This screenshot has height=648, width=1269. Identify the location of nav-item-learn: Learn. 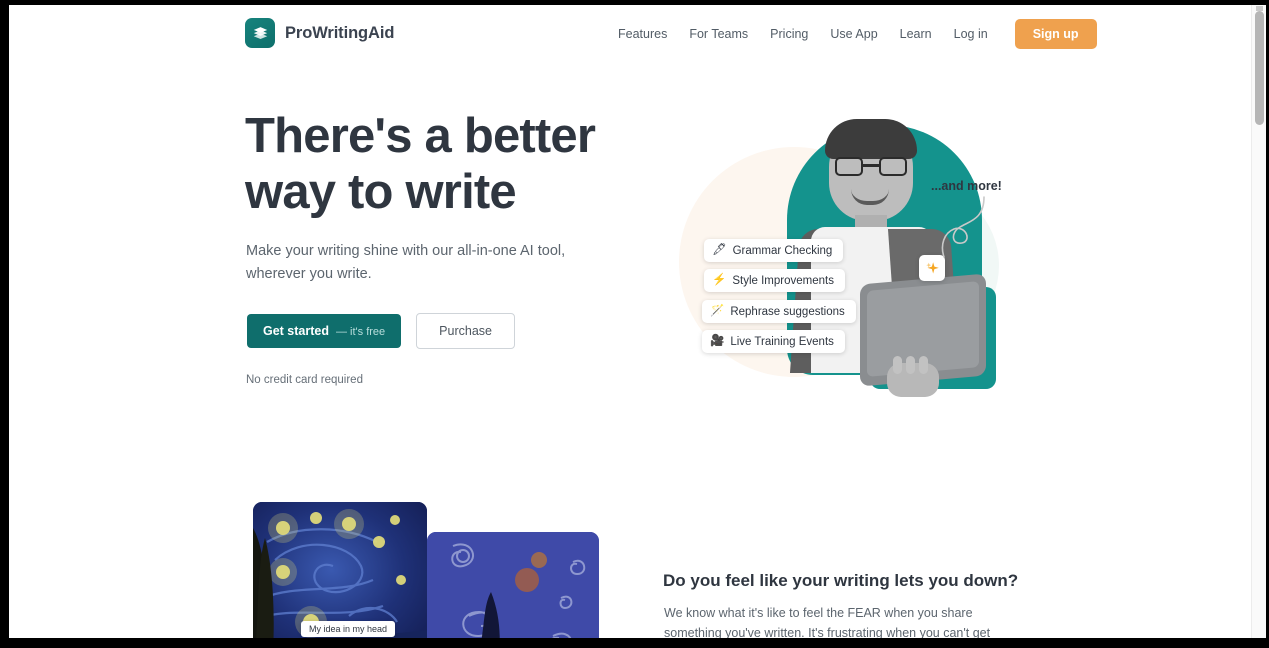
(916, 34).